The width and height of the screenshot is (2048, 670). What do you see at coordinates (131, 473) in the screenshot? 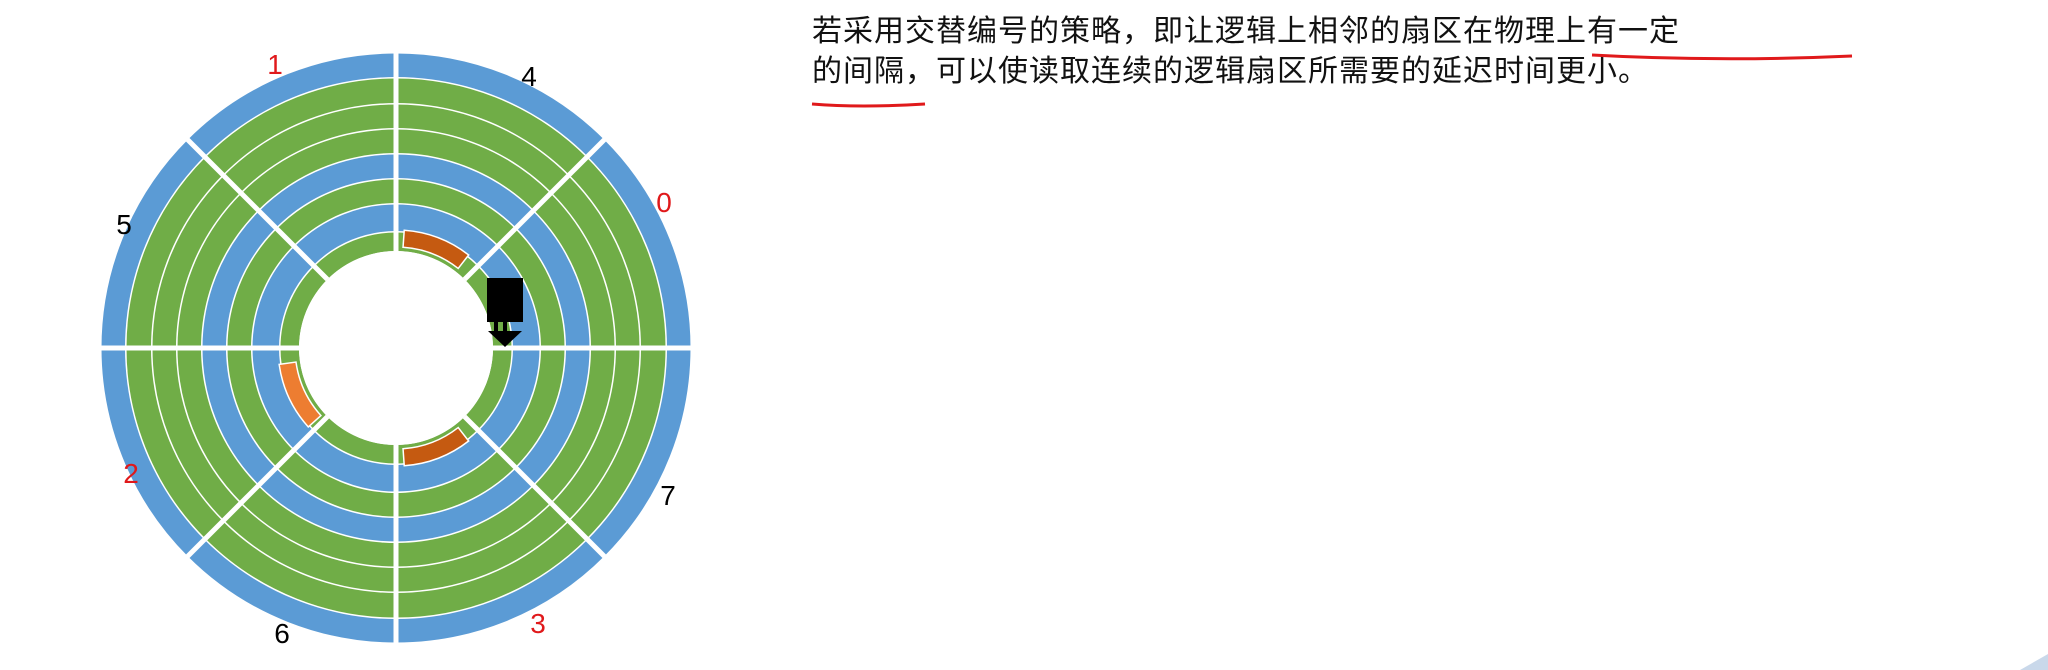
I see `sector-label-2: 2` at bounding box center [131, 473].